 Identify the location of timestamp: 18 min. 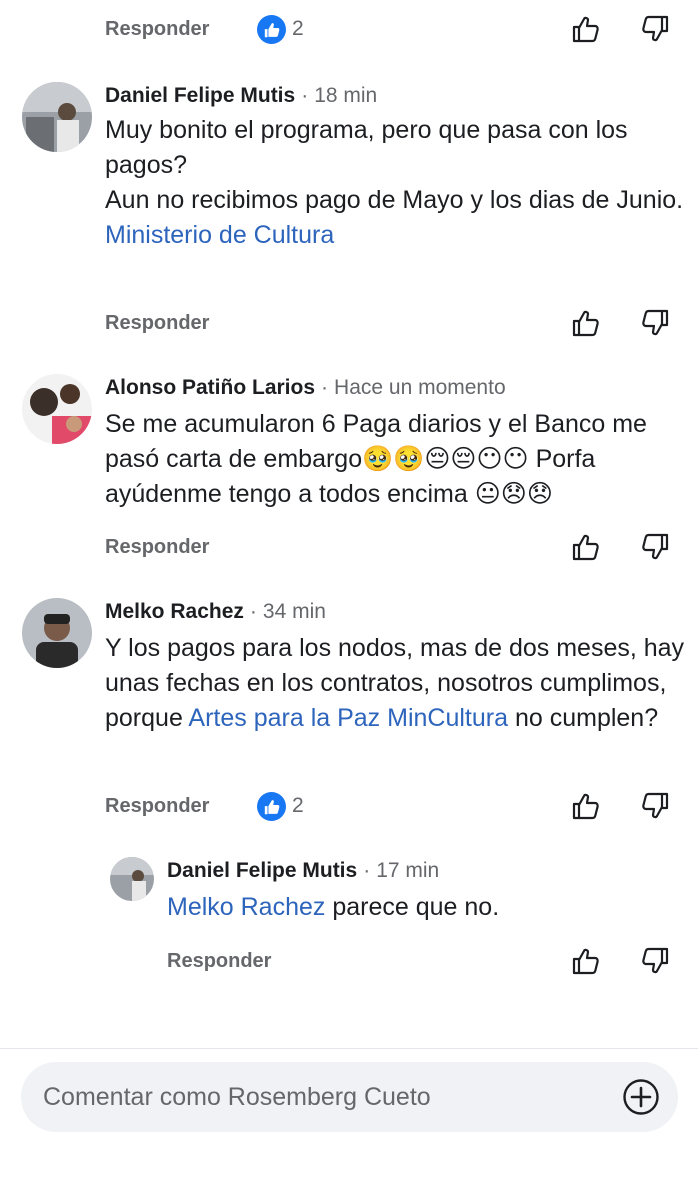
(346, 95).